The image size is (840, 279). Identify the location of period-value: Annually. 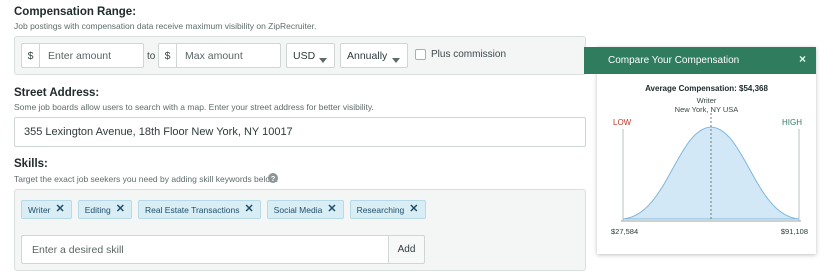
(367, 55).